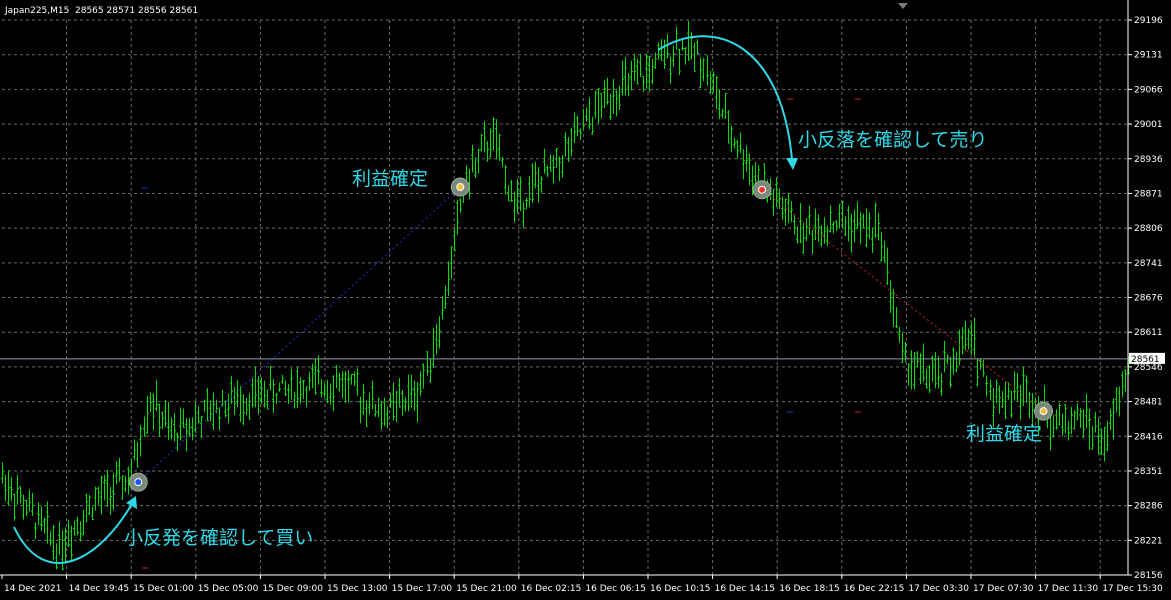  Describe the element at coordinates (1148, 403) in the screenshot. I see `y-tick-label: 28481` at that location.